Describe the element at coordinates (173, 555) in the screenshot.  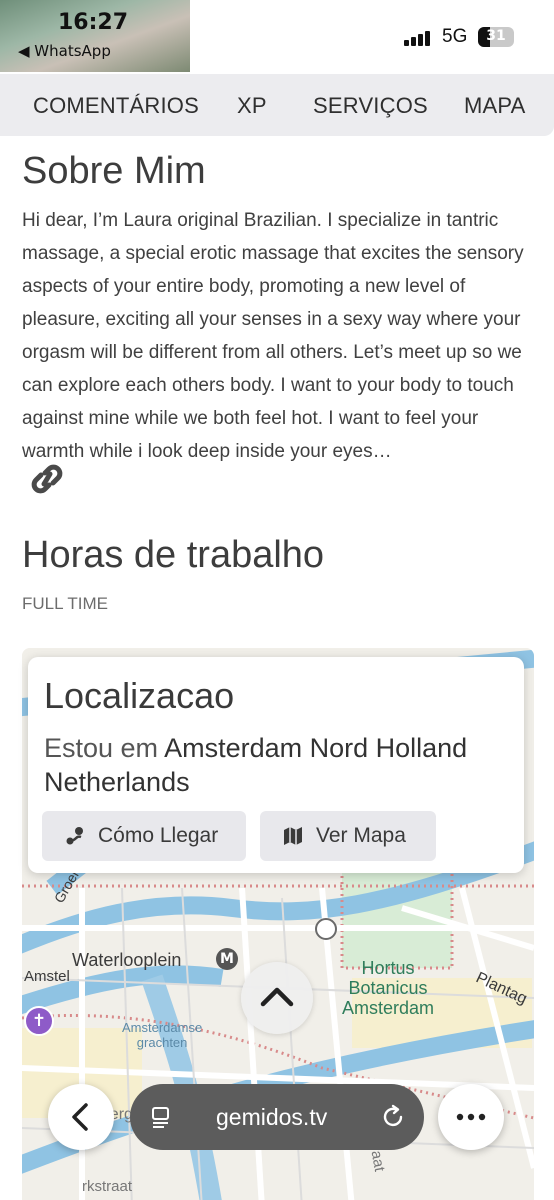
I see `hours-heading: Horas de trabalho` at that location.